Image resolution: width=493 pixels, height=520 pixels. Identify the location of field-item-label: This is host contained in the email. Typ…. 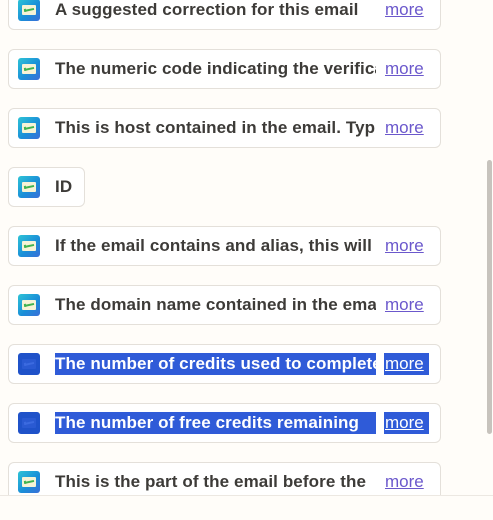
(215, 127).